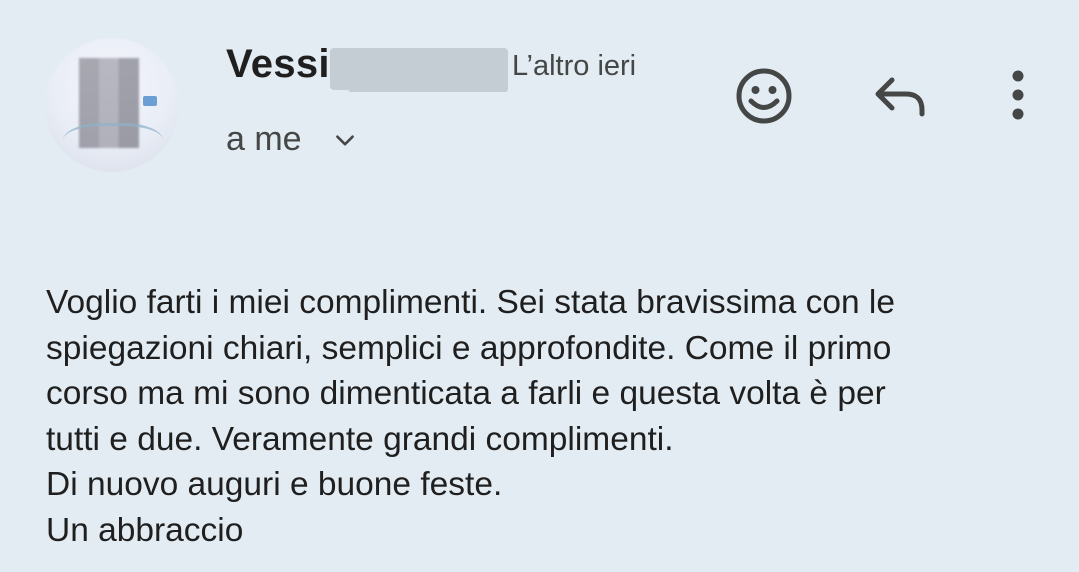 Image resolution: width=1079 pixels, height=572 pixels. I want to click on avatar-background-shape, so click(113, 144).